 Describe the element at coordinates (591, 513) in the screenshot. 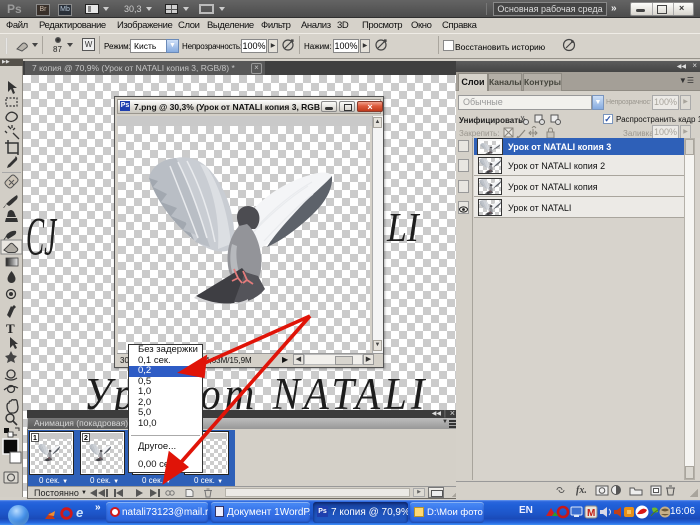

I see `svg-text: M` at that location.